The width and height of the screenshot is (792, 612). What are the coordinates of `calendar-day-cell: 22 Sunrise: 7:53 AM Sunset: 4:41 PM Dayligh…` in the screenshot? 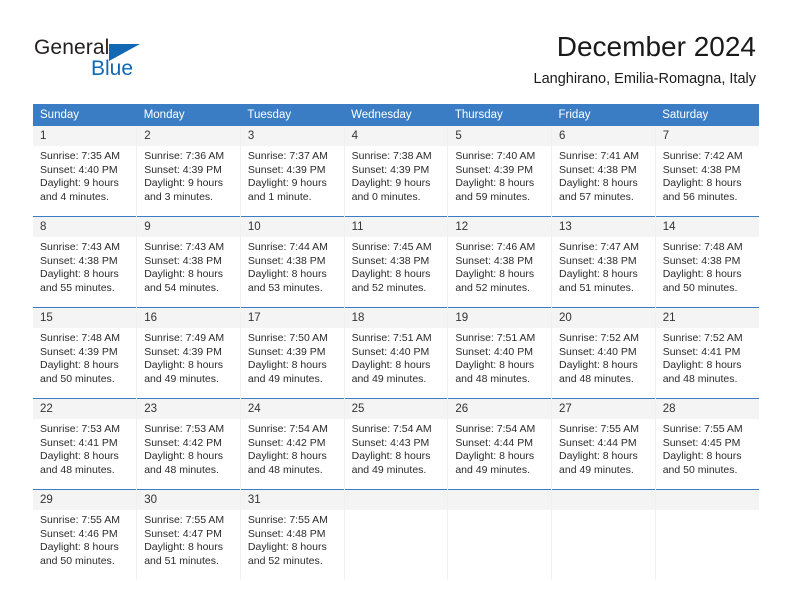 It's located at (85, 444).